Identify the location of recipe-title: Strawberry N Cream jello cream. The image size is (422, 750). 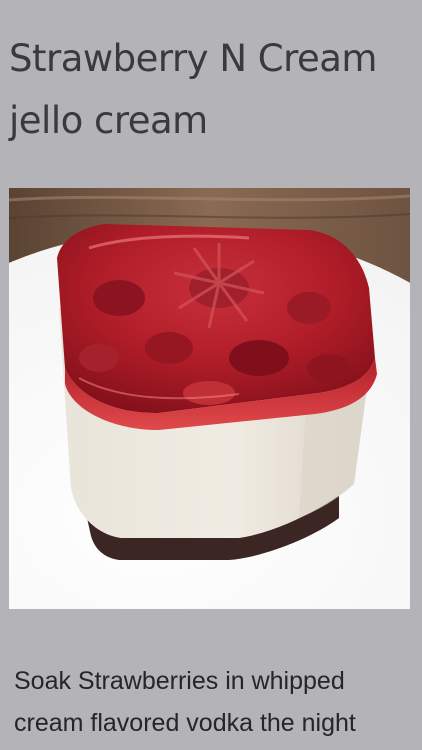
(193, 89).